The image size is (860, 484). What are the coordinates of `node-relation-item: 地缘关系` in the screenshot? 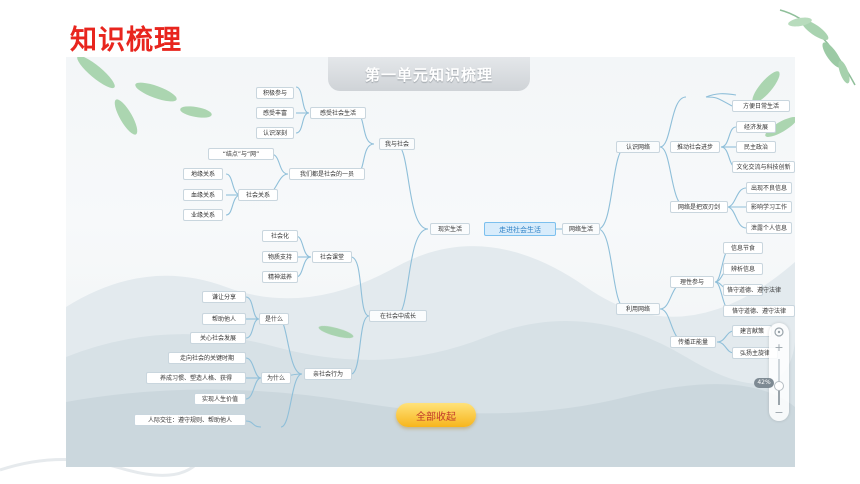 It's located at (203, 174).